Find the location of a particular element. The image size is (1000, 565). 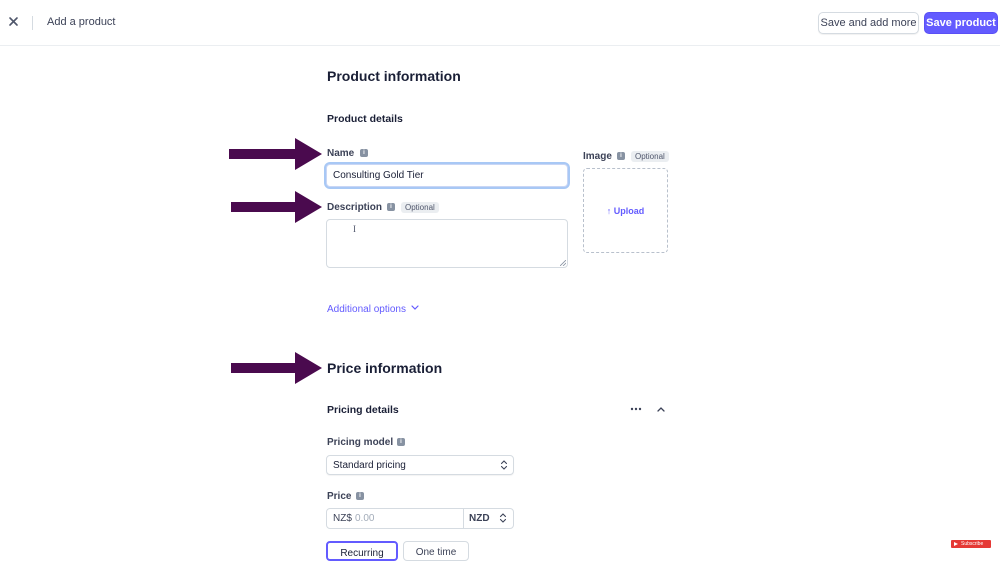

upload-label: Upload is located at coordinates (629, 211).